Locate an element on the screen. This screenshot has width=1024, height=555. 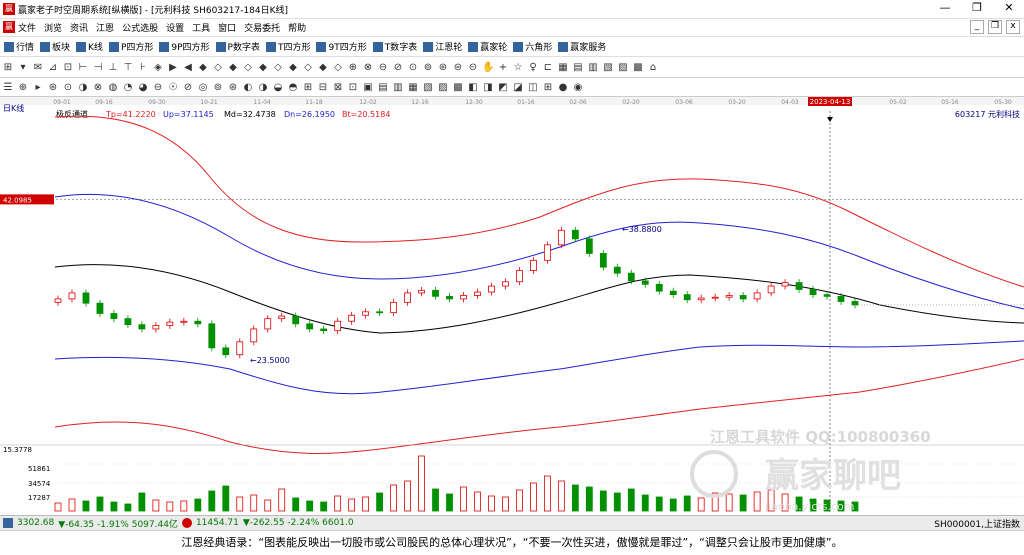
toolbar-button-11: 六角形 is located at coordinates (532, 46).